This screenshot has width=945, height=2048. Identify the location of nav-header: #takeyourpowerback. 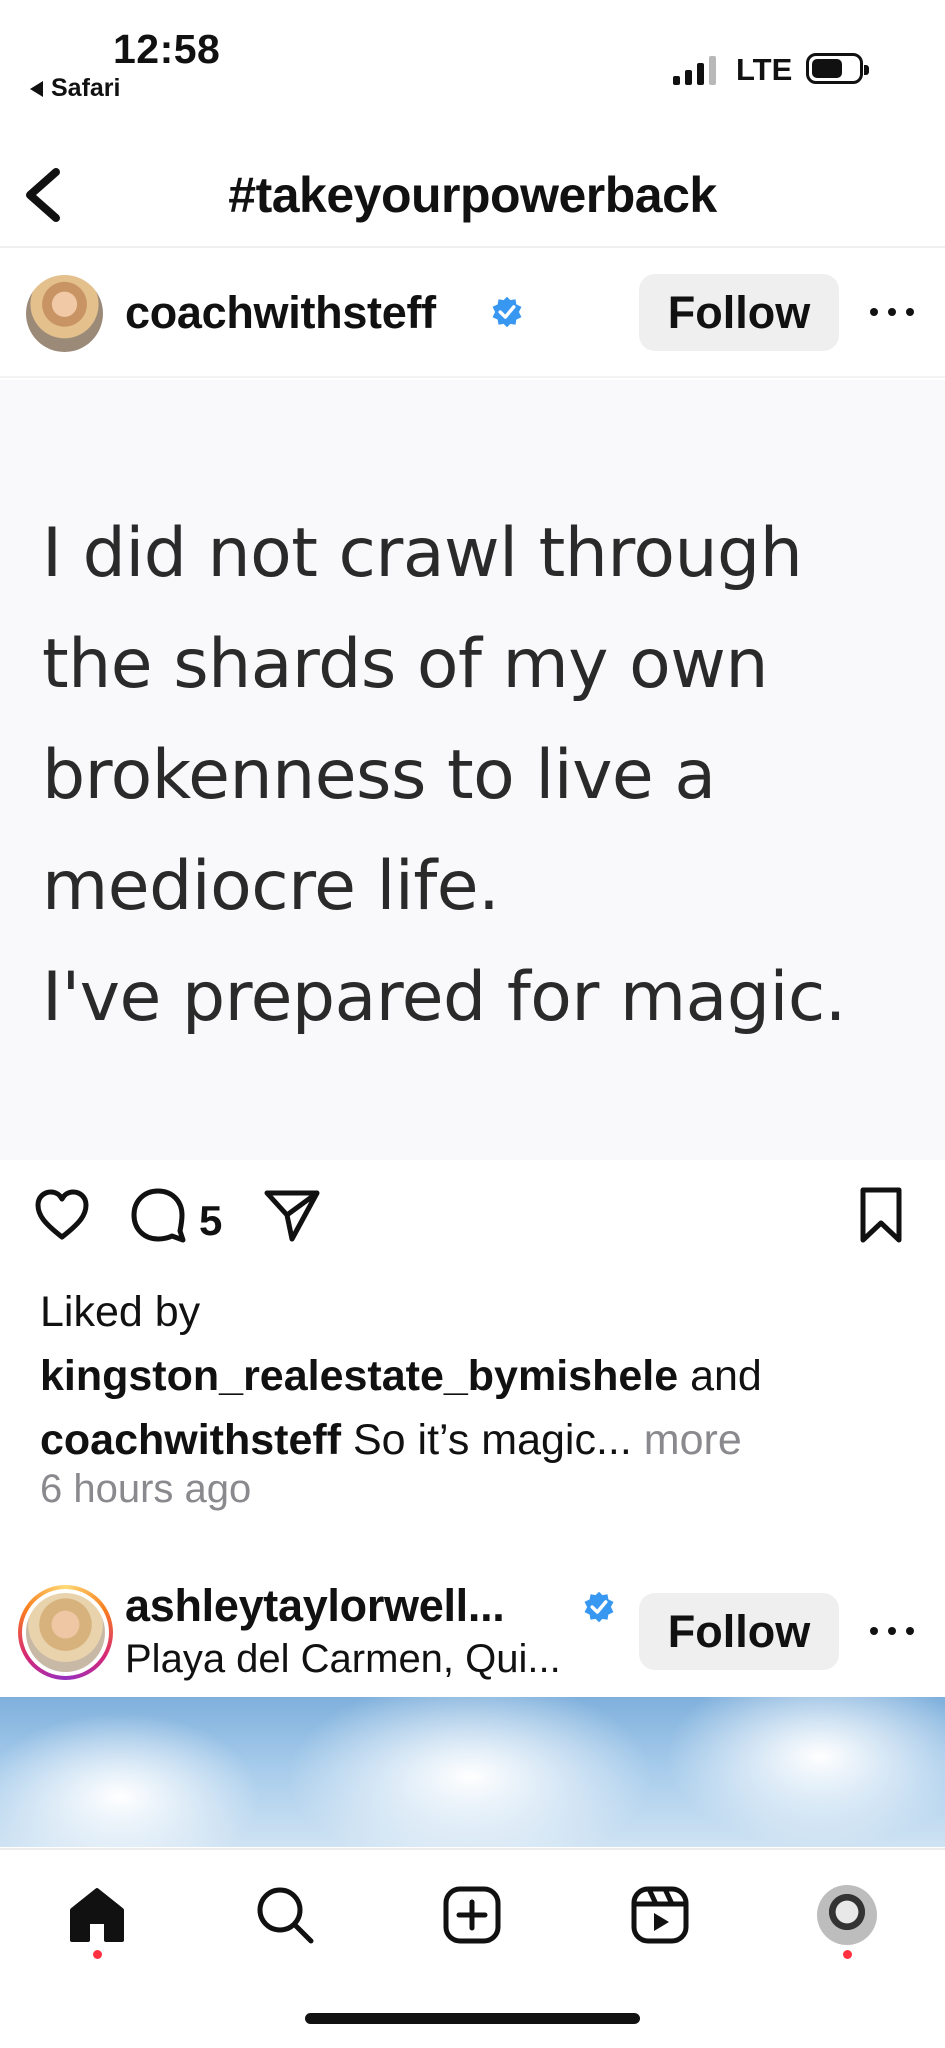
(472, 194).